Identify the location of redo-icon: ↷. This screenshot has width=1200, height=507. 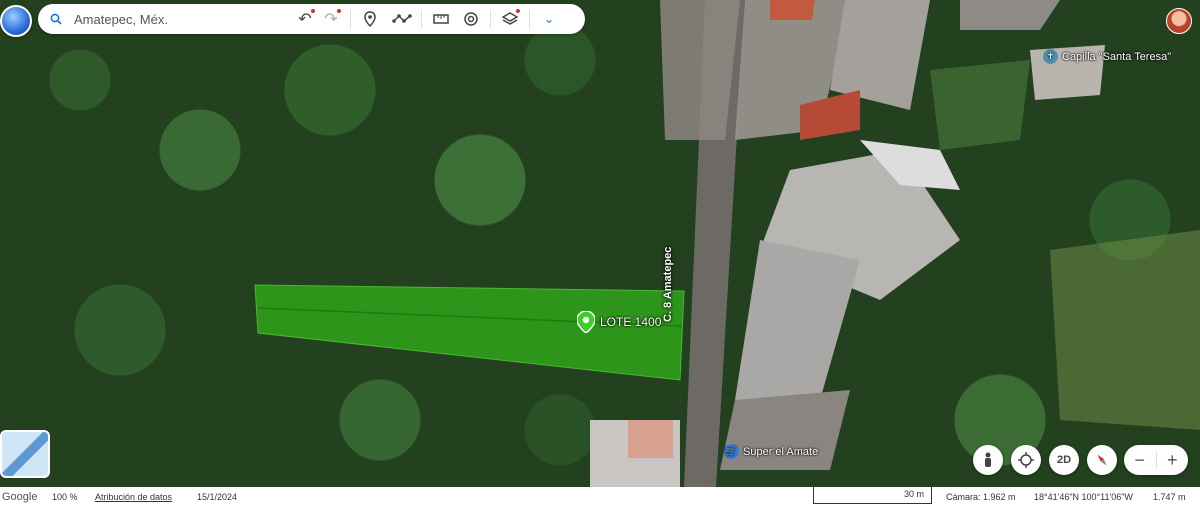
(331, 19).